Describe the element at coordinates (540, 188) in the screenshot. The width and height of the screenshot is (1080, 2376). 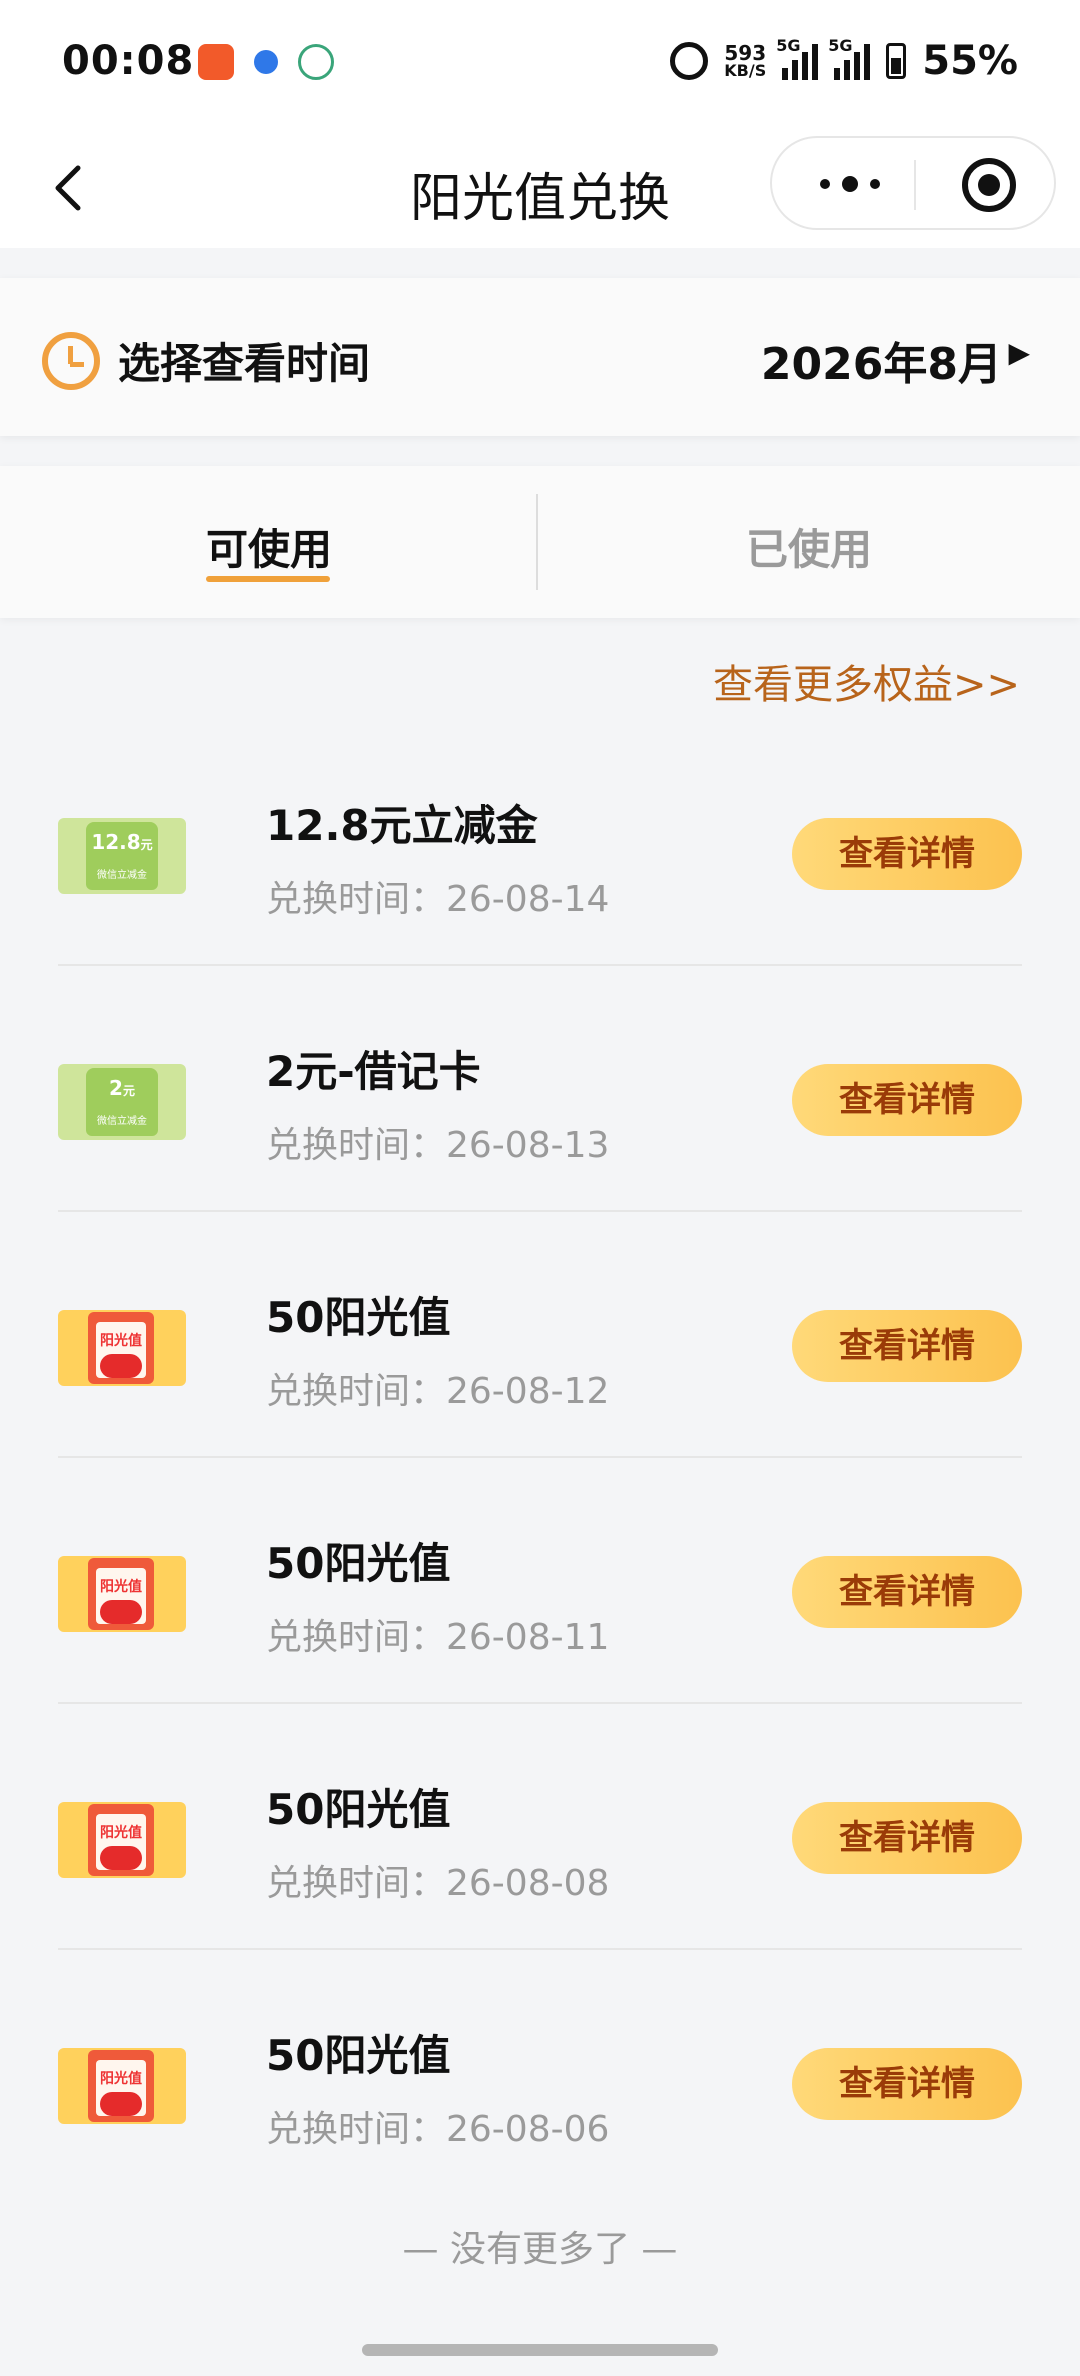
I see `nav-bar: 阳光值兑换` at that location.